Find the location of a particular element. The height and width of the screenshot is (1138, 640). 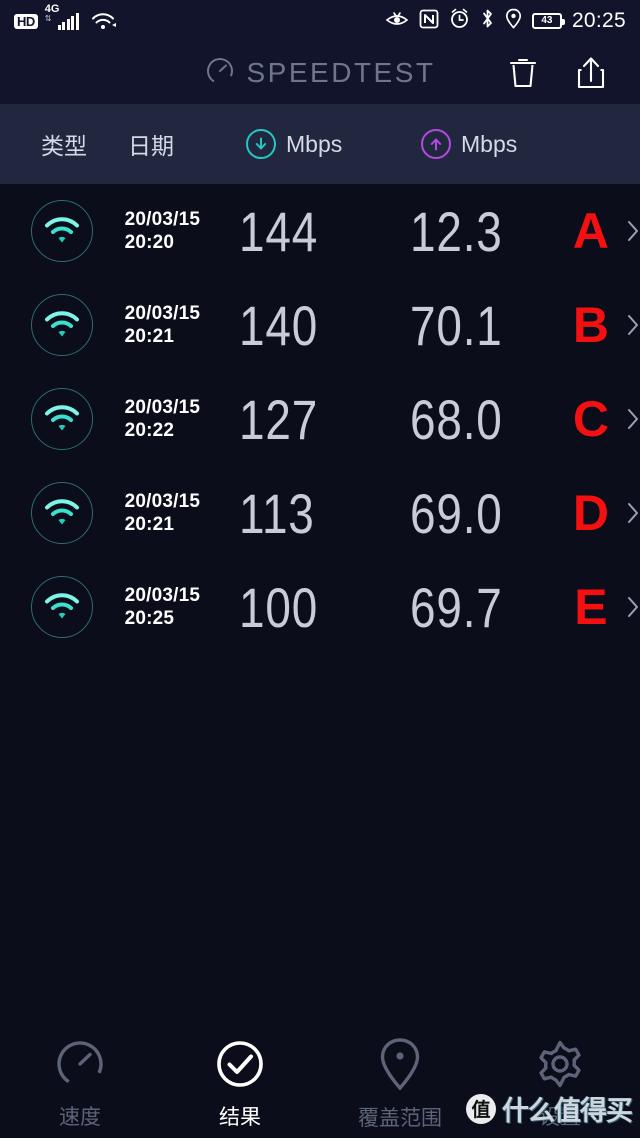

clock-label: 20:25 is located at coordinates (598, 20).